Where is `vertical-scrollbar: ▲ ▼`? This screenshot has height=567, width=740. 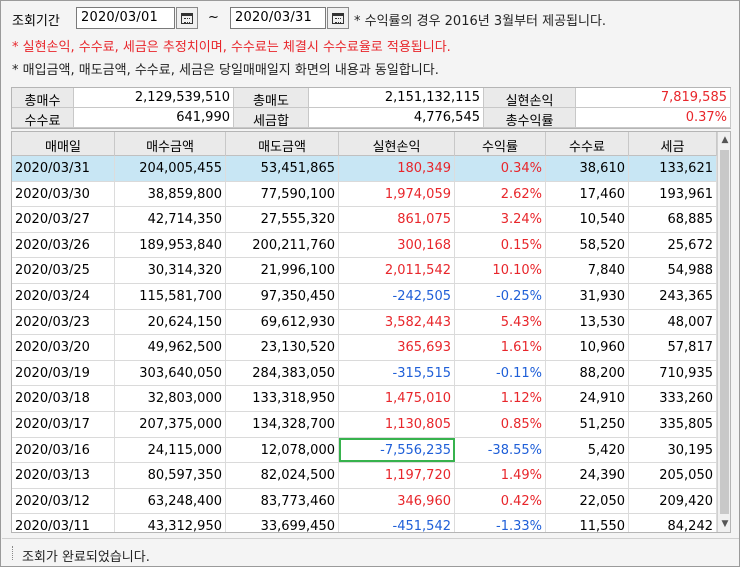 vertical-scrollbar: ▲ ▼ is located at coordinates (723, 332).